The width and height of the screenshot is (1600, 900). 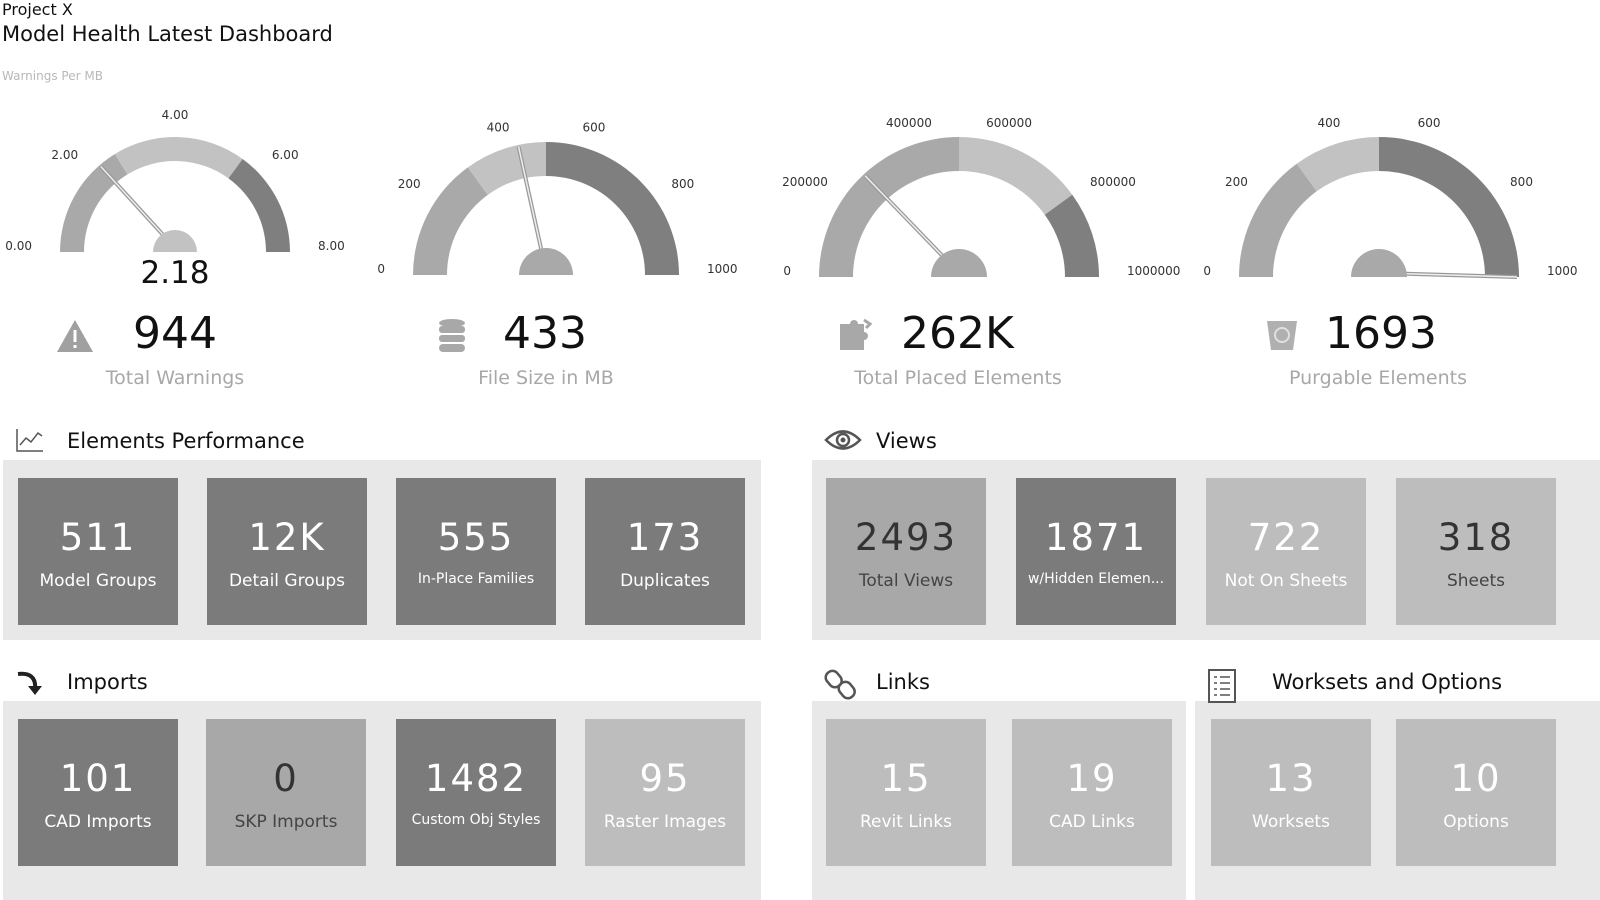 I want to click on gauge-1: 0 200 400 600 800 1000, so click(x=557, y=198).